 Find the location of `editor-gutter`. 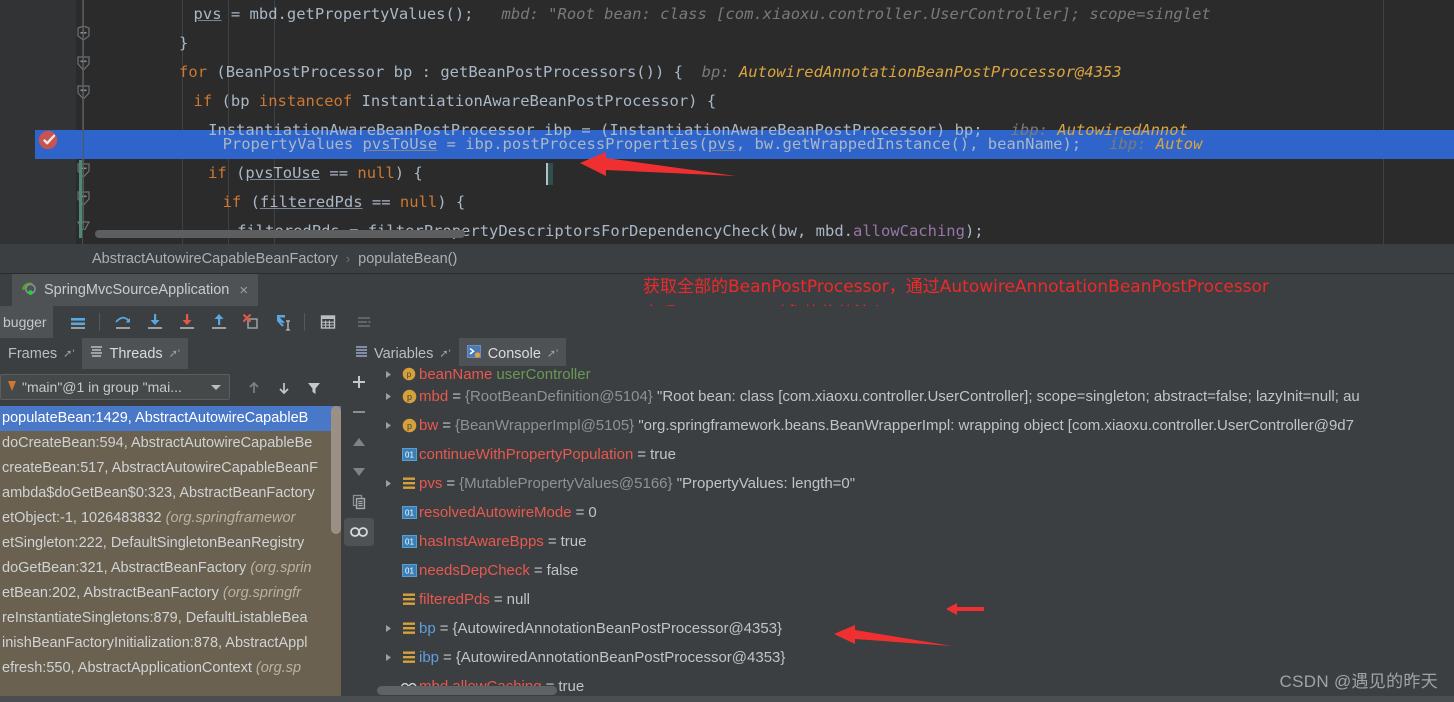

editor-gutter is located at coordinates (55, 122).